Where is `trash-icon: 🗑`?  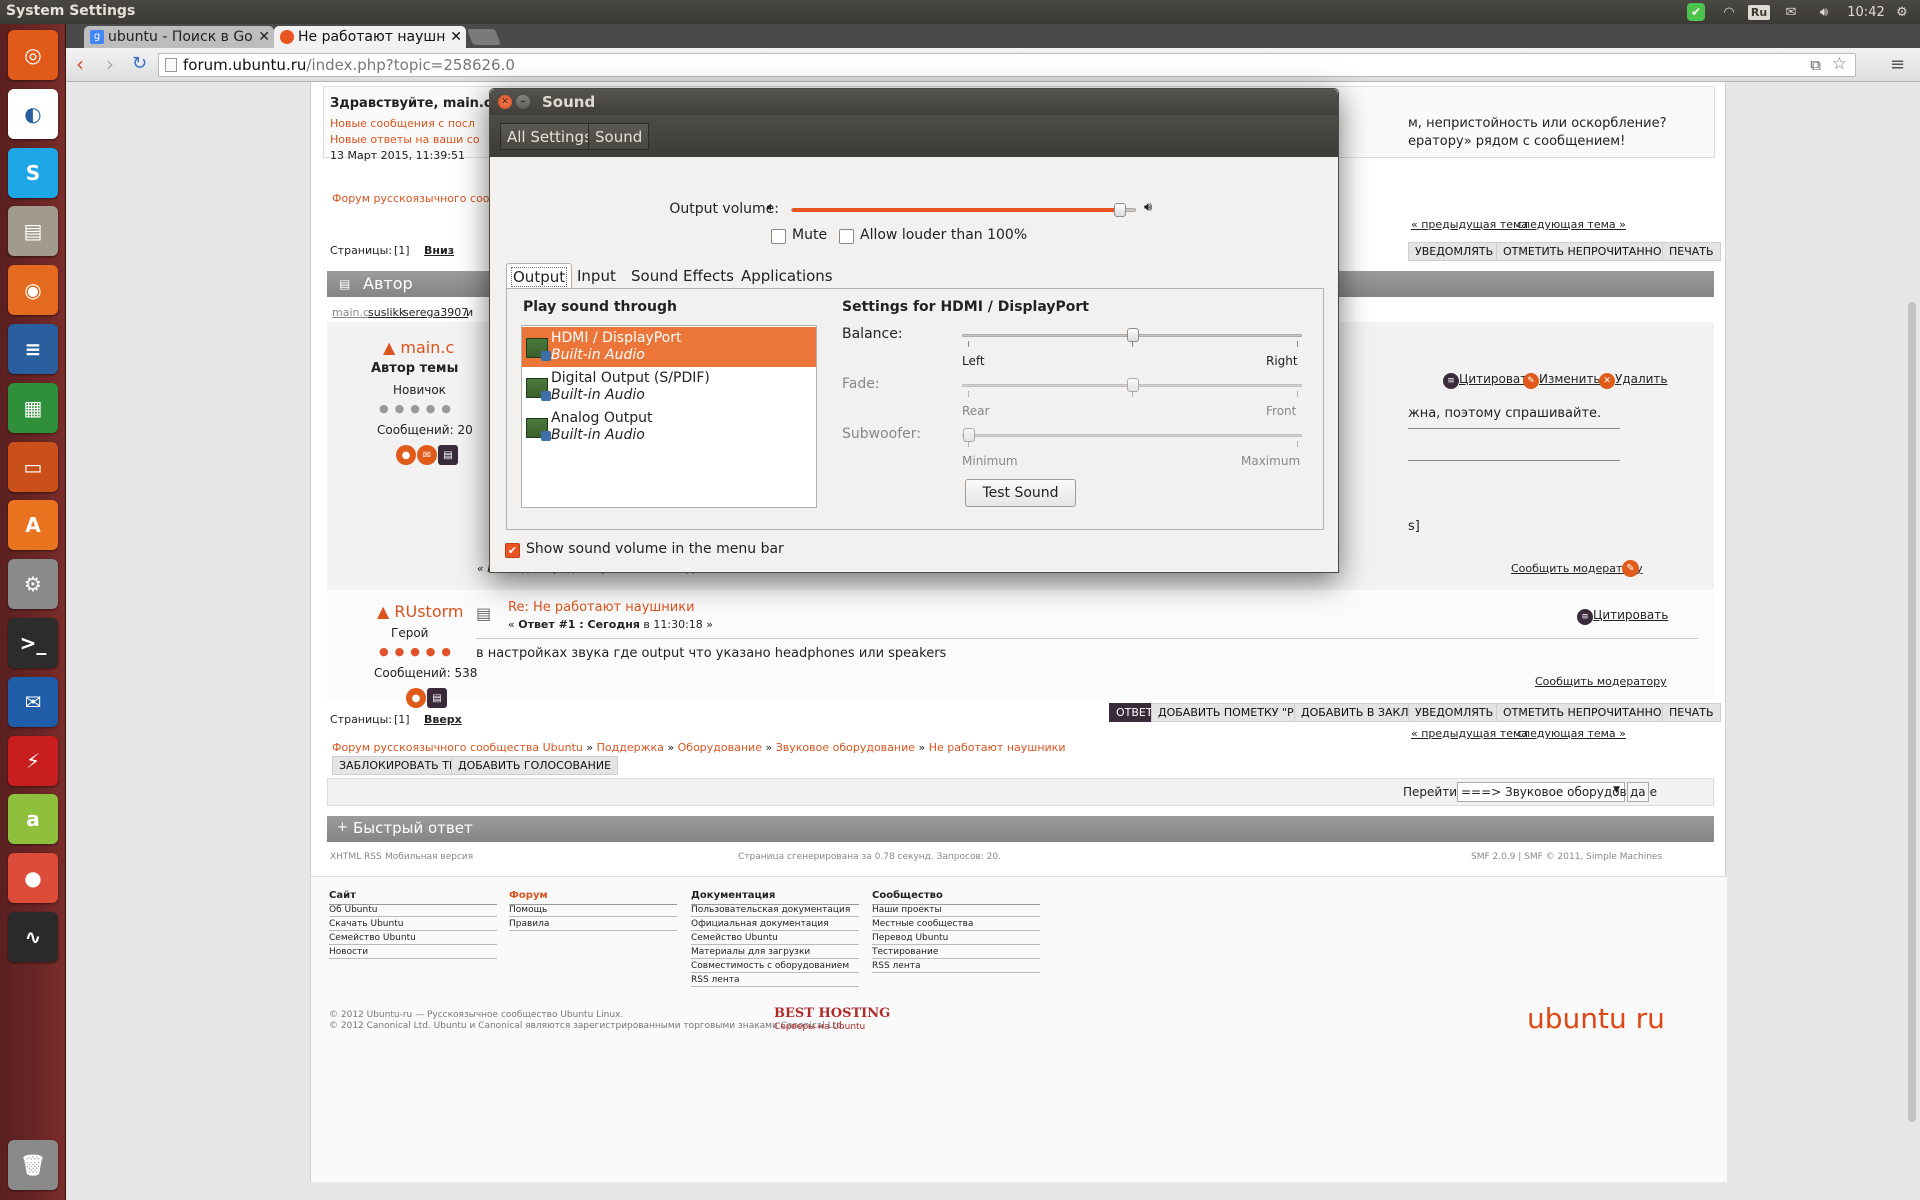 trash-icon: 🗑 is located at coordinates (33, 1165).